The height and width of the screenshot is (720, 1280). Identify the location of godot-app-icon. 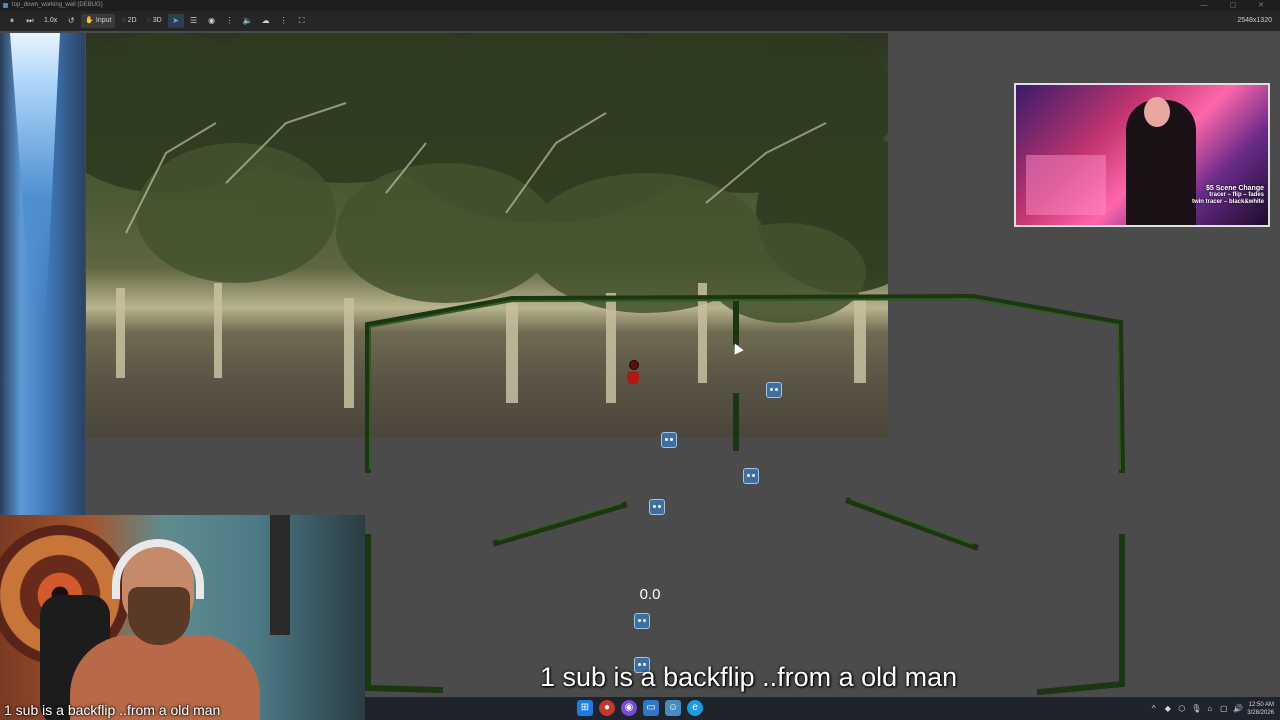
(5, 5).